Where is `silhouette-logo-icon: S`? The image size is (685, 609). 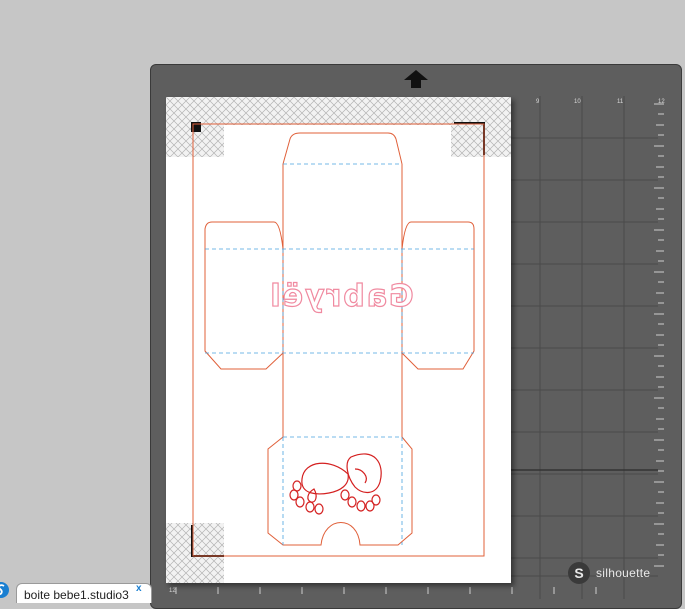
silhouette-logo-icon: S is located at coordinates (579, 573).